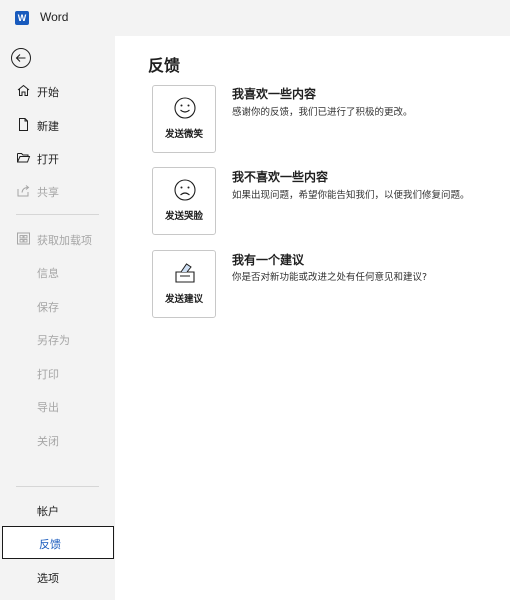  I want to click on nav-share: 共享, so click(57, 190).